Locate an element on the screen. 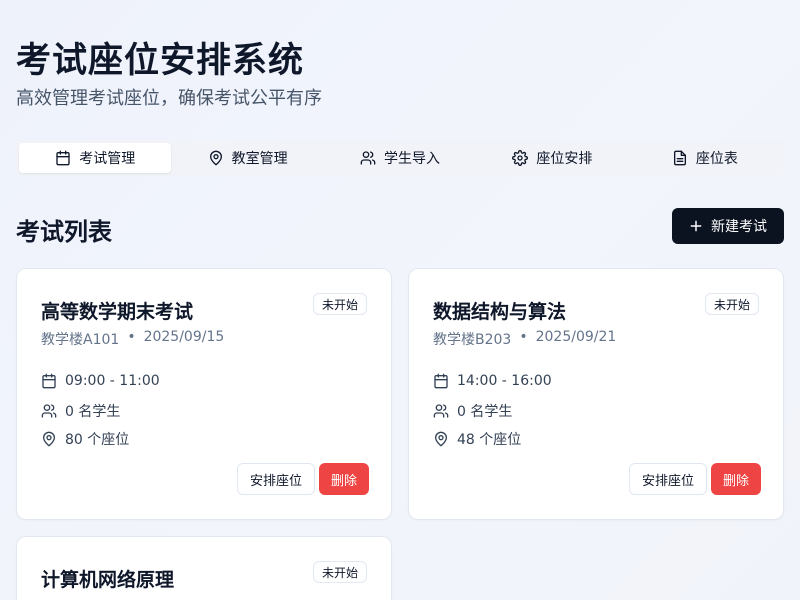 The image size is (800, 600). tab-exam-management: 考试管理 is located at coordinates (95, 158).